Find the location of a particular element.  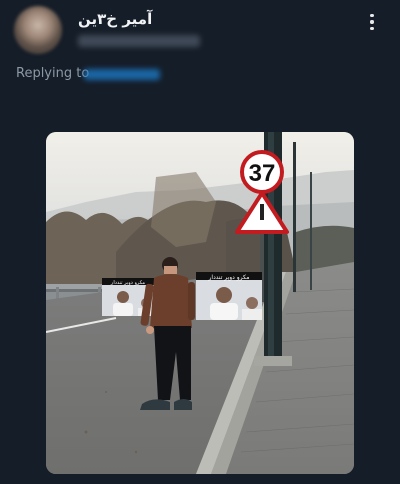

author-handle-blurred is located at coordinates (139, 41).